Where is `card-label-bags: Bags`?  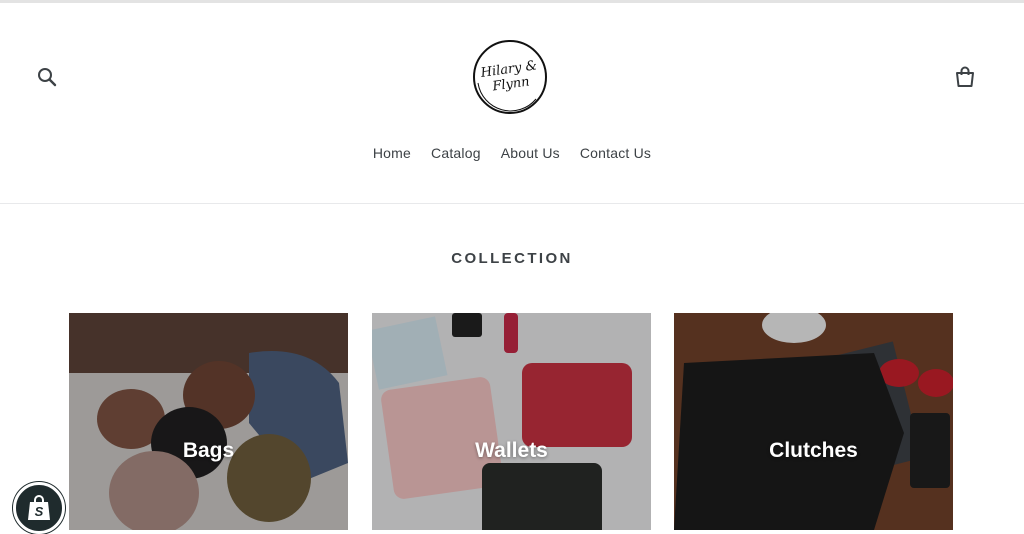
card-label-bags: Bags is located at coordinates (208, 450).